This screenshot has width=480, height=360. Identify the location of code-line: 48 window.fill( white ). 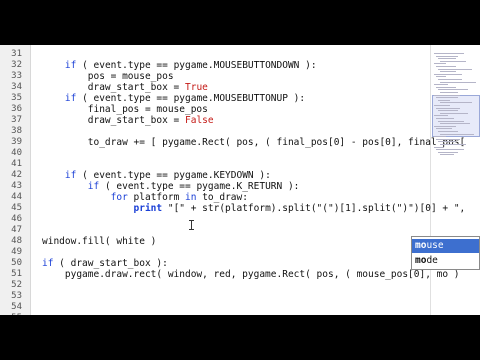
(215, 241).